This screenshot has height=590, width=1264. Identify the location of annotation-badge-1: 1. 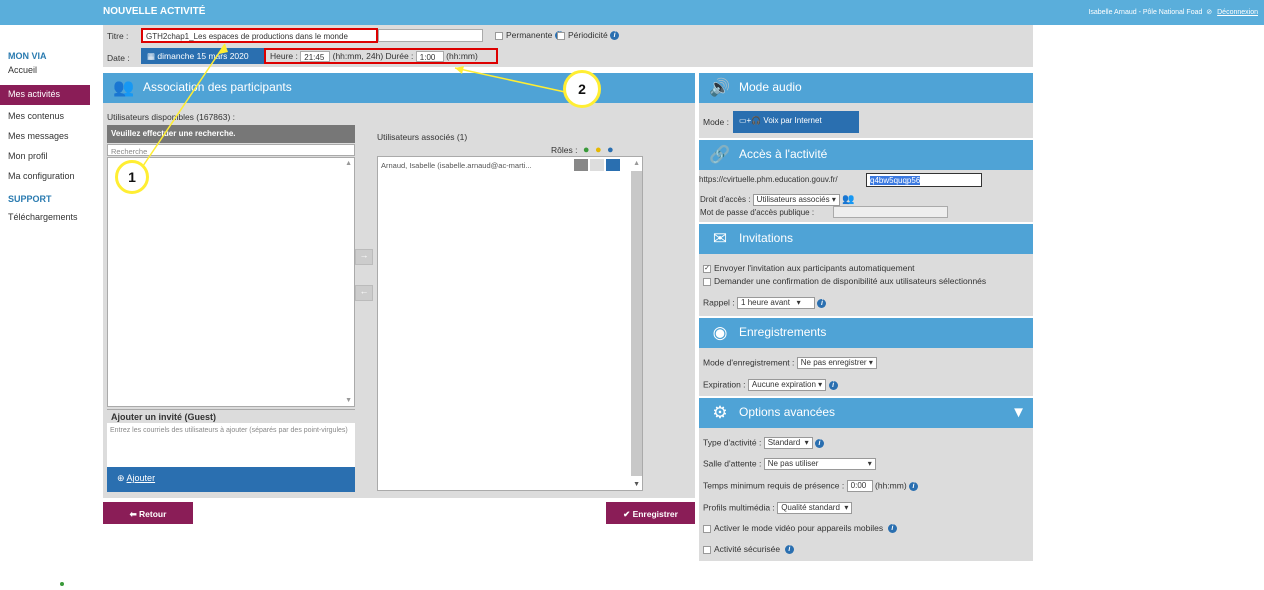
(132, 177).